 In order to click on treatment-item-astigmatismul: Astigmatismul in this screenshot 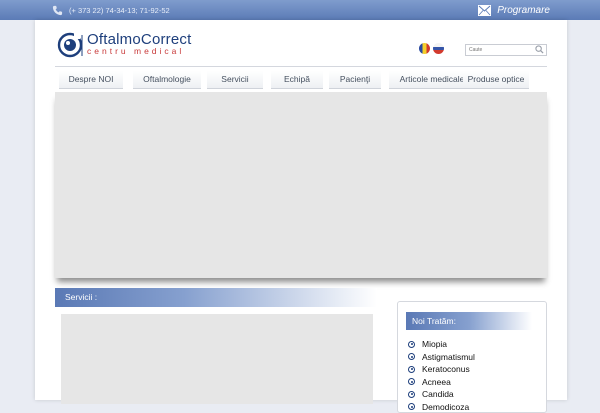, I will do `click(441, 357)`.